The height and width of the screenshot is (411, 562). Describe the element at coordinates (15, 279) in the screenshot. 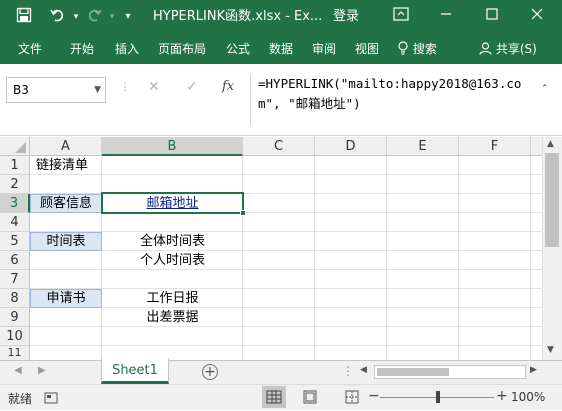

I see `row-header-7: 7` at that location.